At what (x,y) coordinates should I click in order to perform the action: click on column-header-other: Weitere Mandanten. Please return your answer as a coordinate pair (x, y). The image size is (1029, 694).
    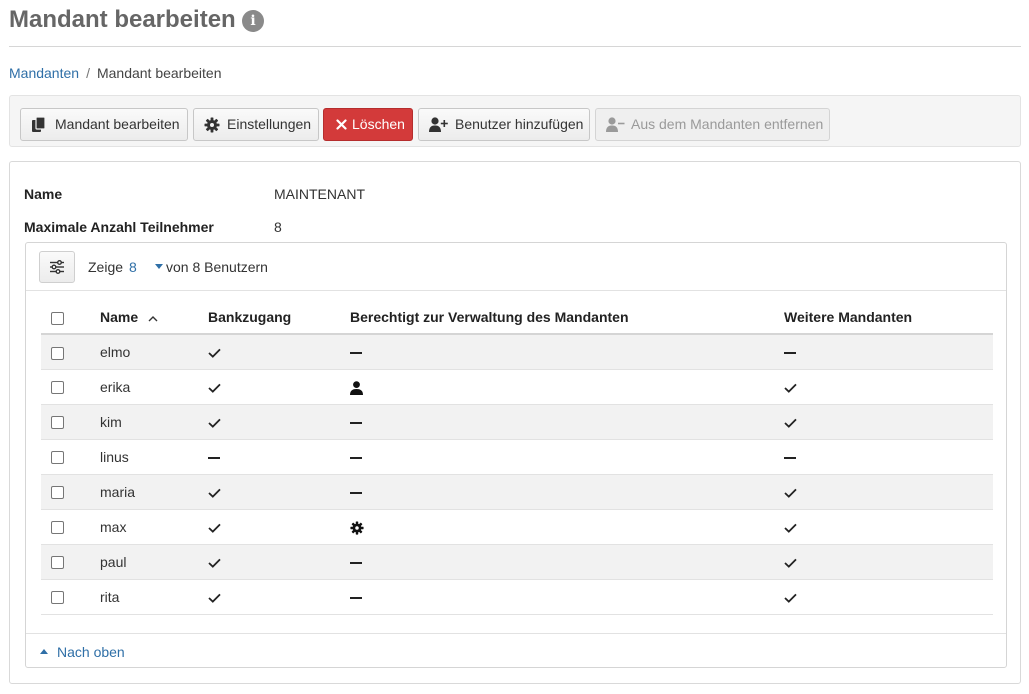
    Looking at the image, I should click on (888, 318).